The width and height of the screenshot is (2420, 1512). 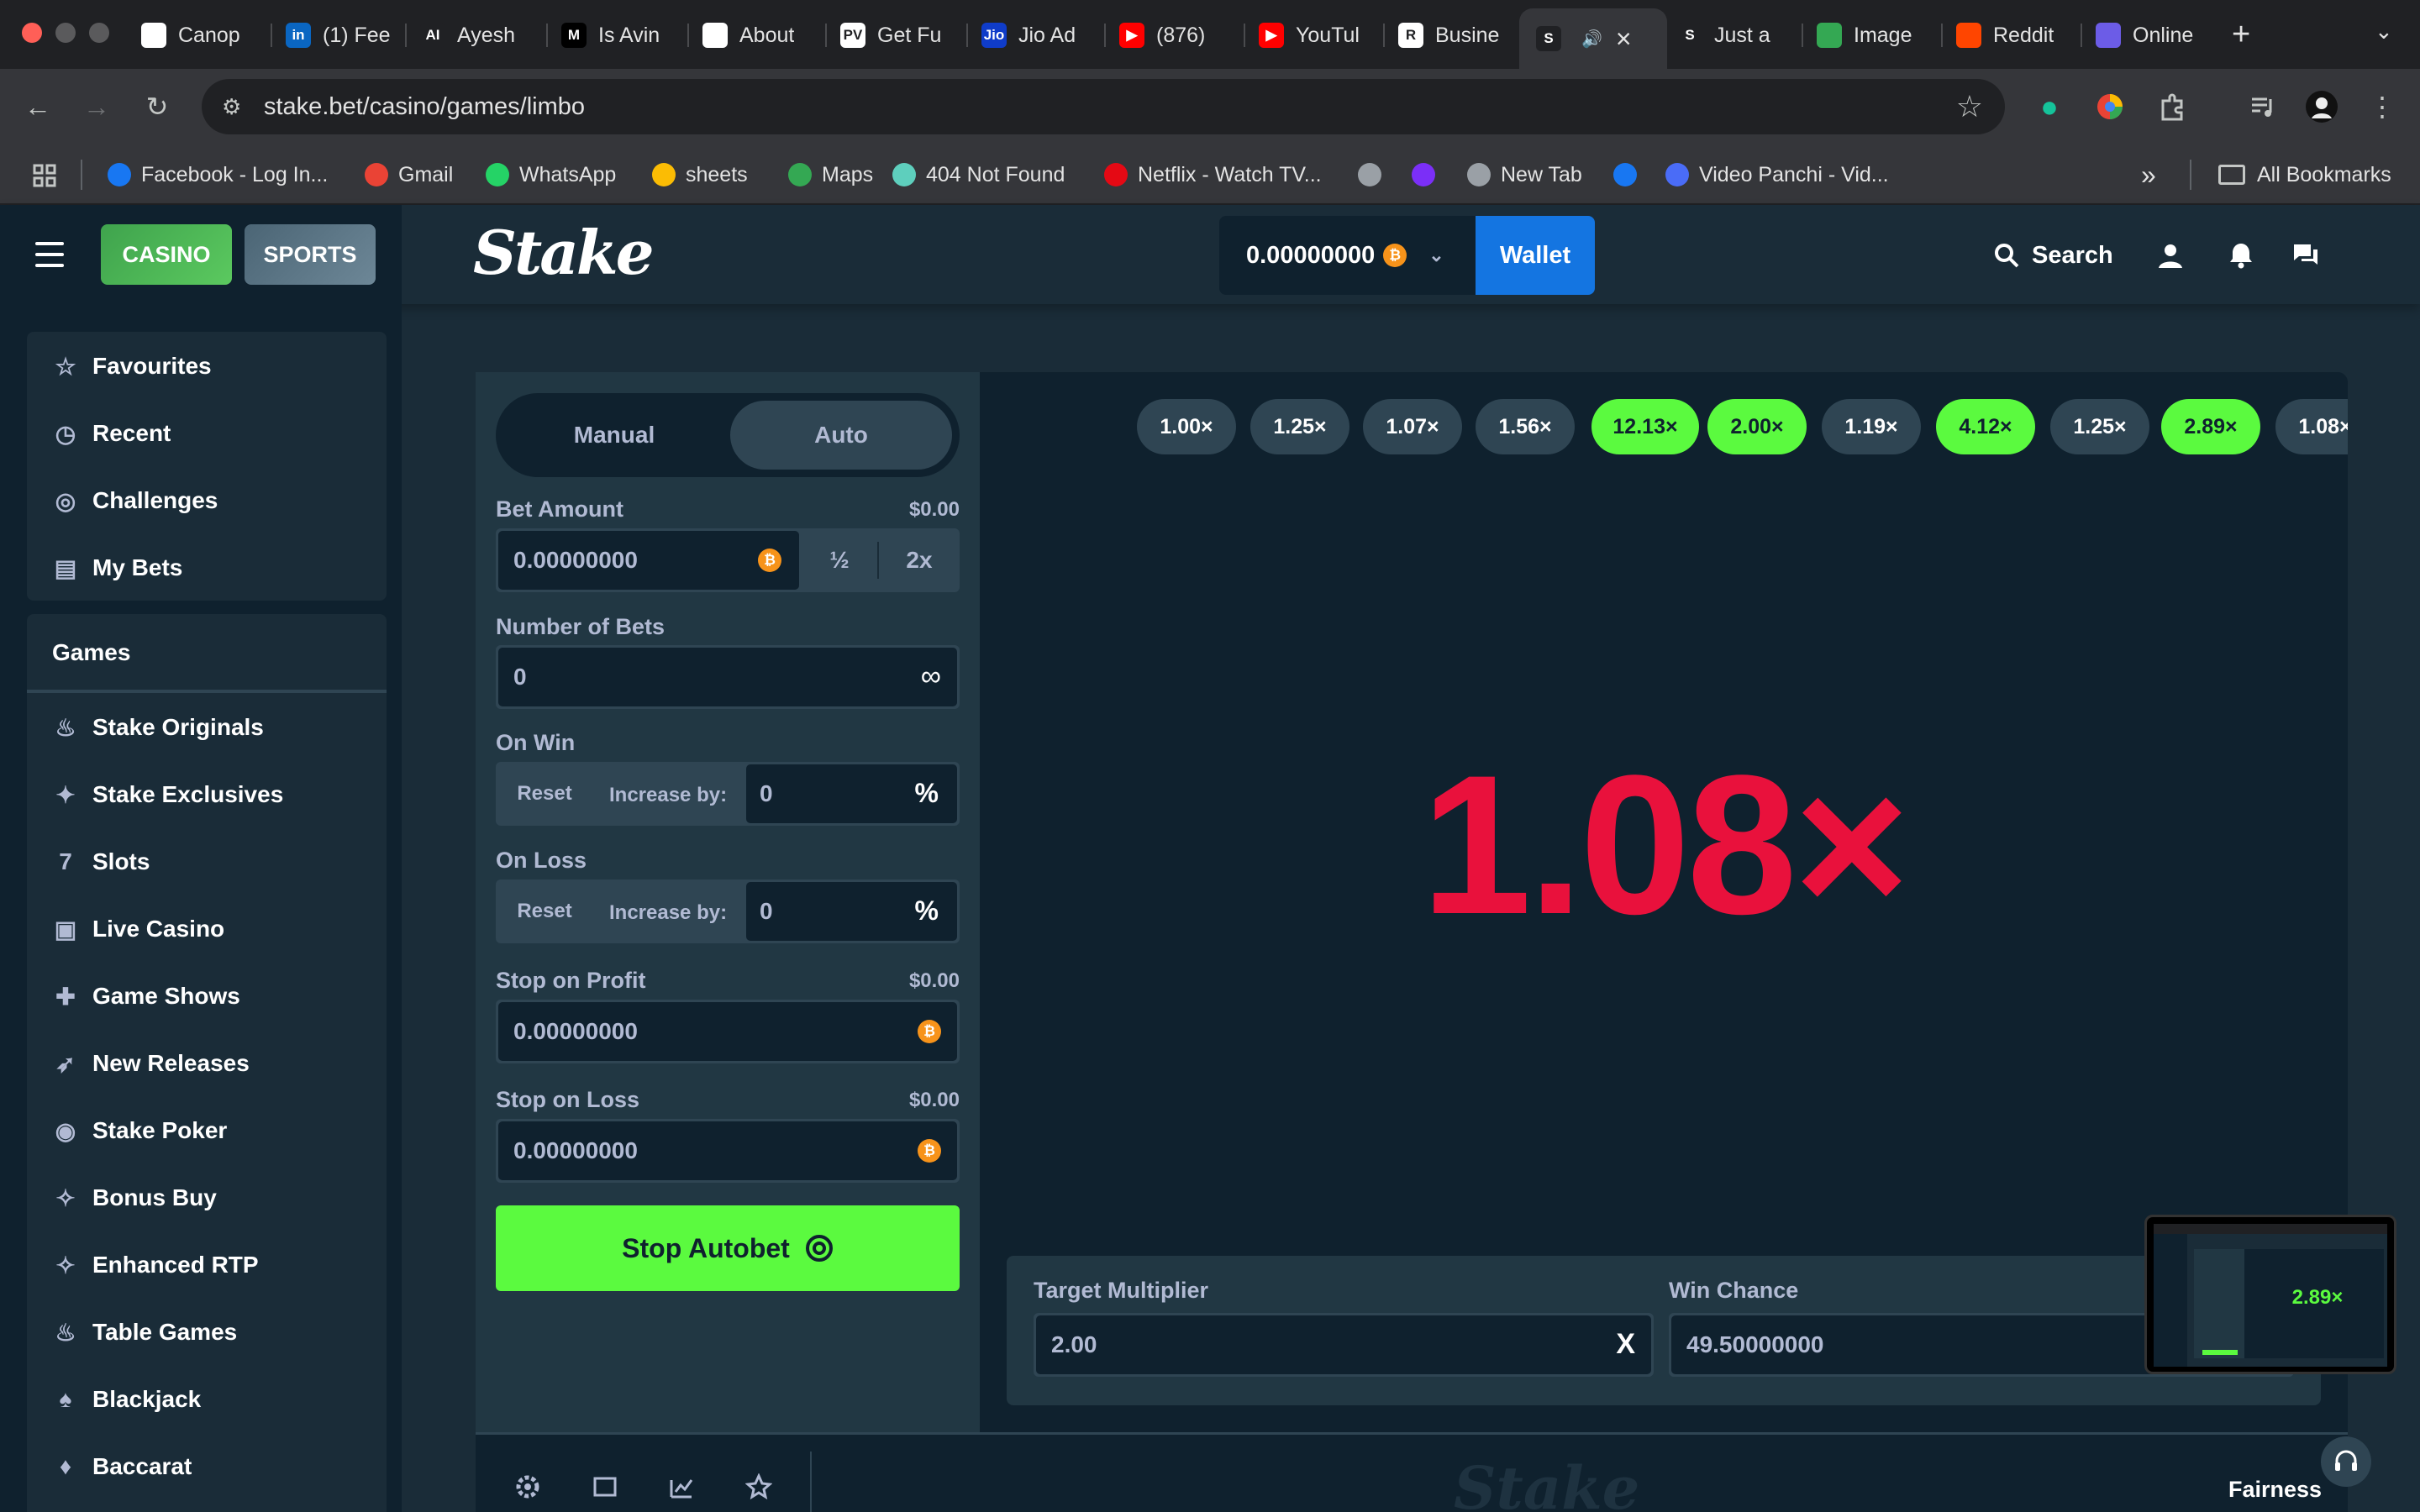 What do you see at coordinates (1970, 106) in the screenshot?
I see `bookmark-star-icon: ☆` at bounding box center [1970, 106].